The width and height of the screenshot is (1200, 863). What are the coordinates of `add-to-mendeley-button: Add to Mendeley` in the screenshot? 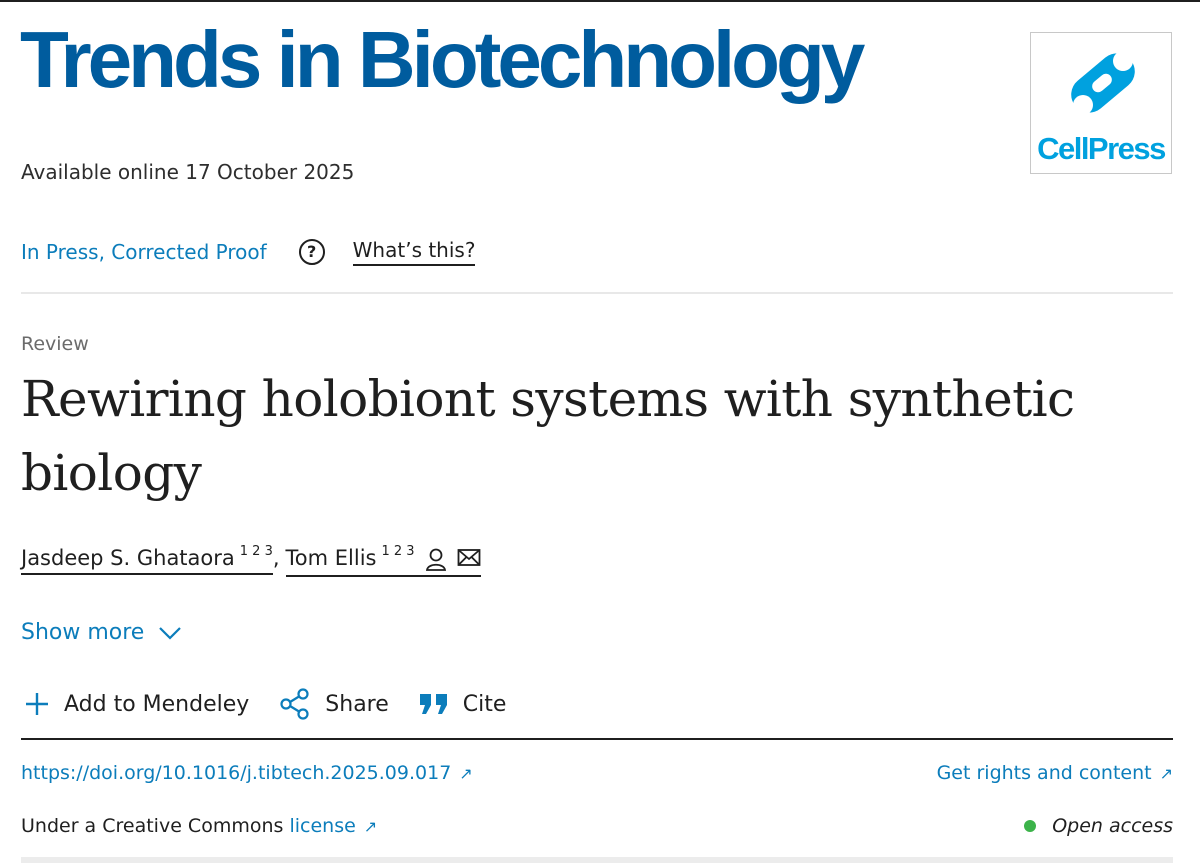 It's located at (136, 704).